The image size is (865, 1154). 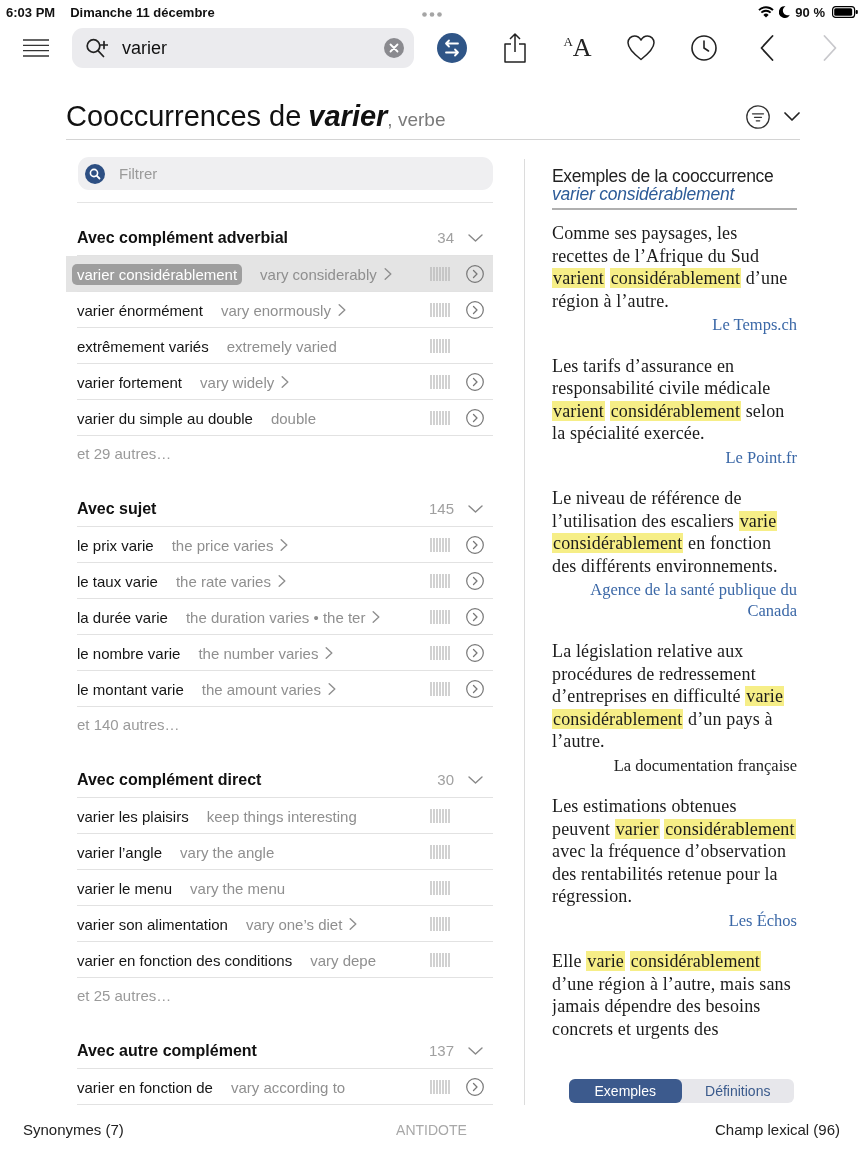 What do you see at coordinates (145, 1087) in the screenshot?
I see `term-label: varier en fonction de` at bounding box center [145, 1087].